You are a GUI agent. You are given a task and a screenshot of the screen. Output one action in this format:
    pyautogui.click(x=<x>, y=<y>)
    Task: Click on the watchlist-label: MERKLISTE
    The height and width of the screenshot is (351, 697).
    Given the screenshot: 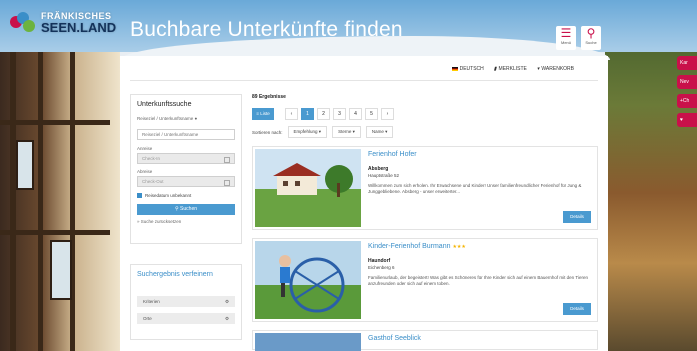 What is the action you would take?
    pyautogui.click(x=512, y=69)
    